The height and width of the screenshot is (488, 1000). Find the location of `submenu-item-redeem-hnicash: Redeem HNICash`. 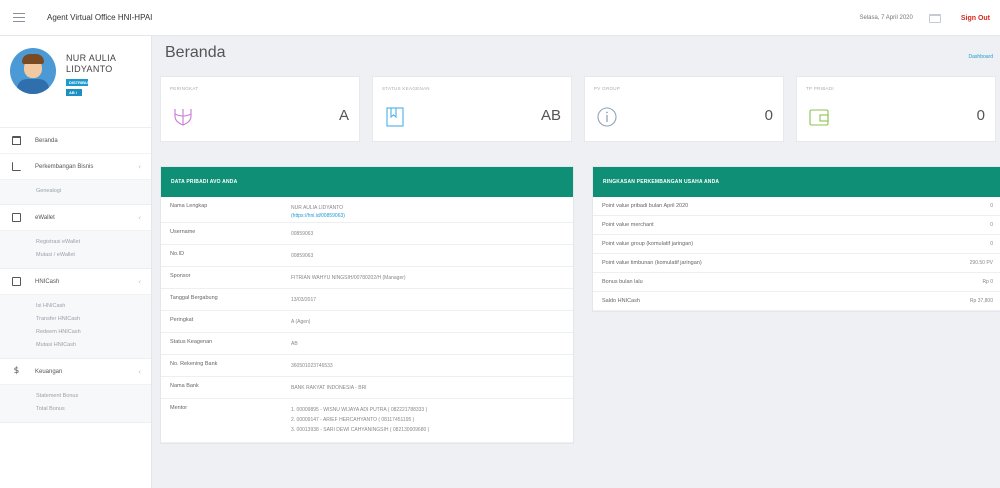

submenu-item-redeem-hnicash: Redeem HNICash is located at coordinates (75, 332).